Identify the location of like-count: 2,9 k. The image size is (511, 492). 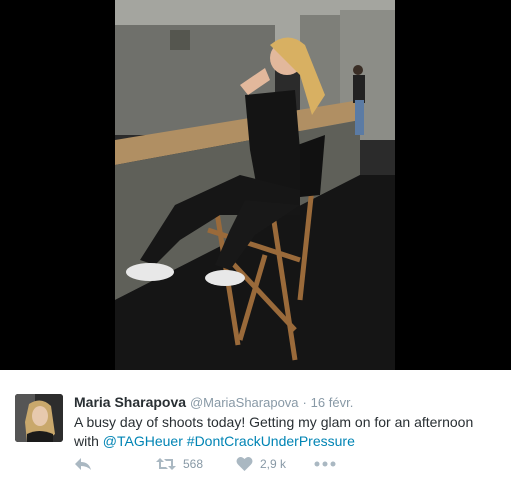
(273, 464).